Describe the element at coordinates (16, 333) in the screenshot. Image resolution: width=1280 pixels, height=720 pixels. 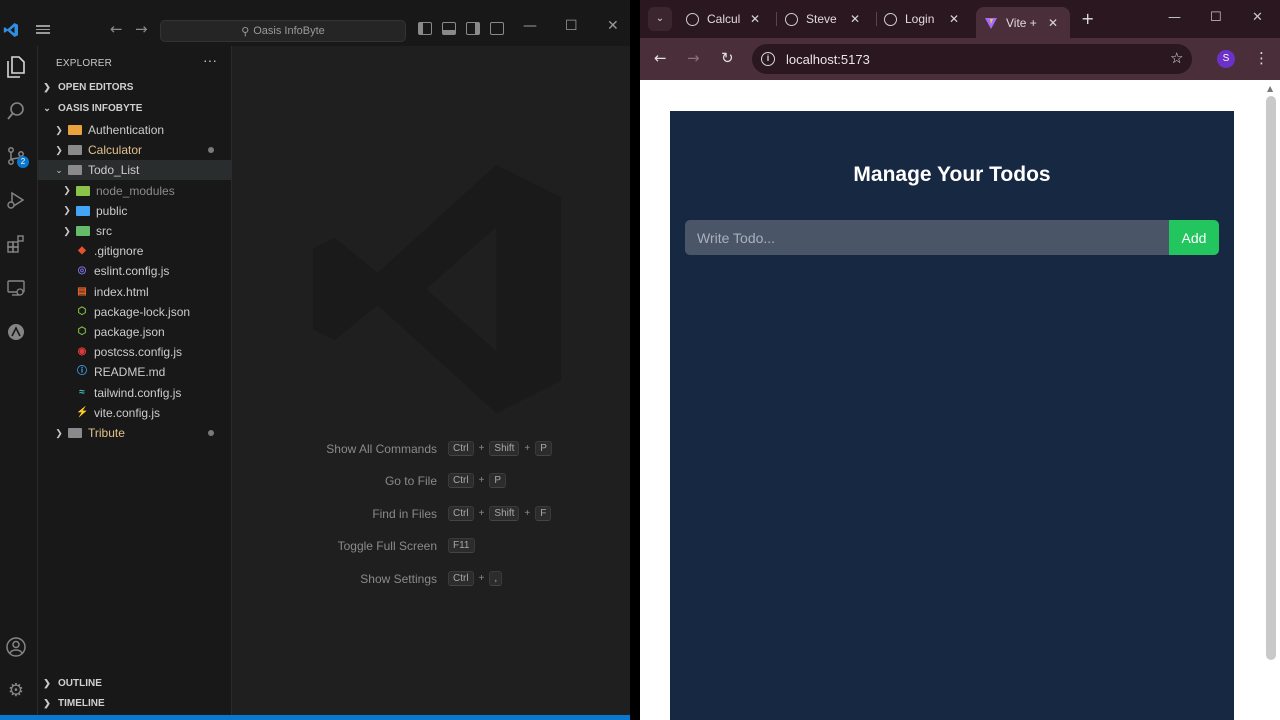
I see `gitlens-icon` at that location.